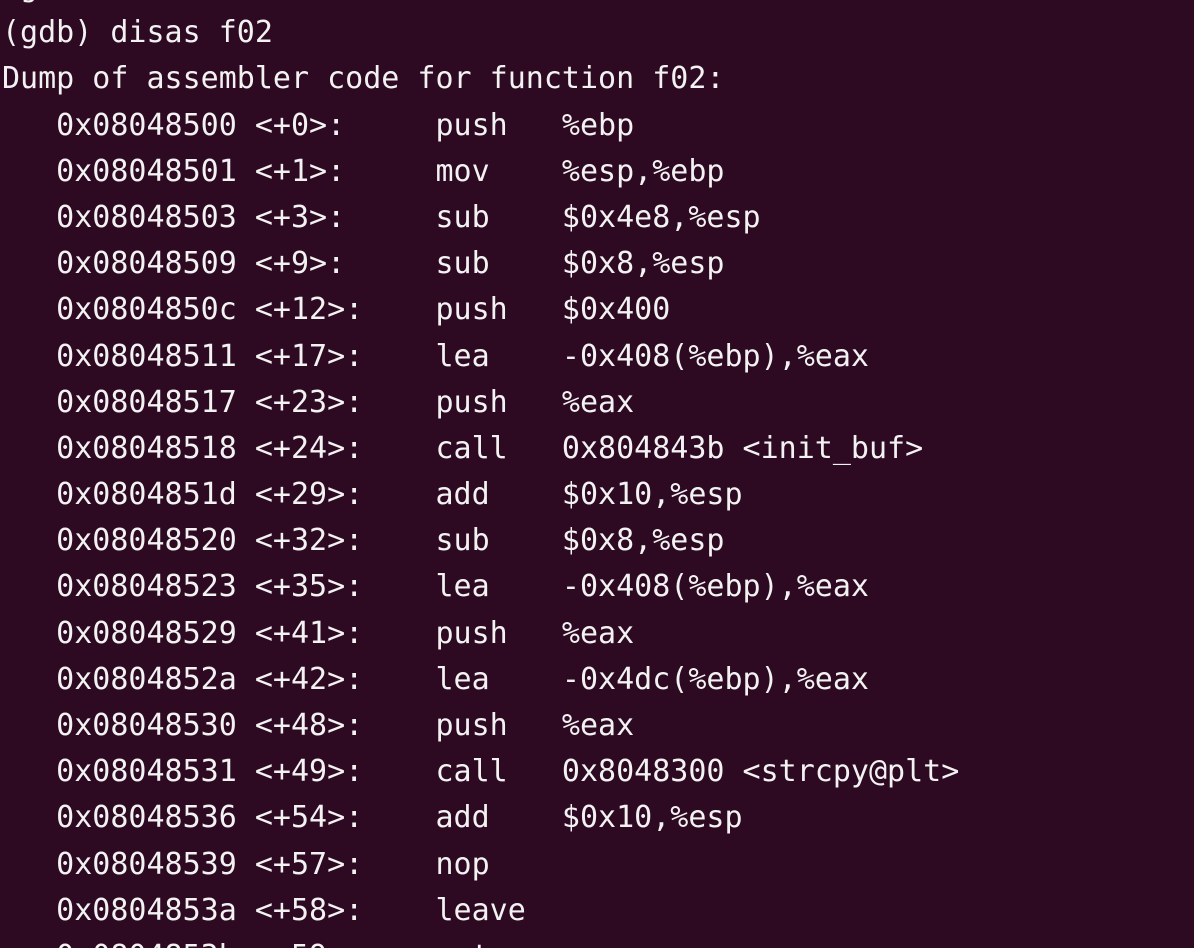  Describe the element at coordinates (435, 587) in the screenshot. I see `disassembly-row: 0x08048523 <+35>: lea -0x408(%ebp),%eax` at that location.